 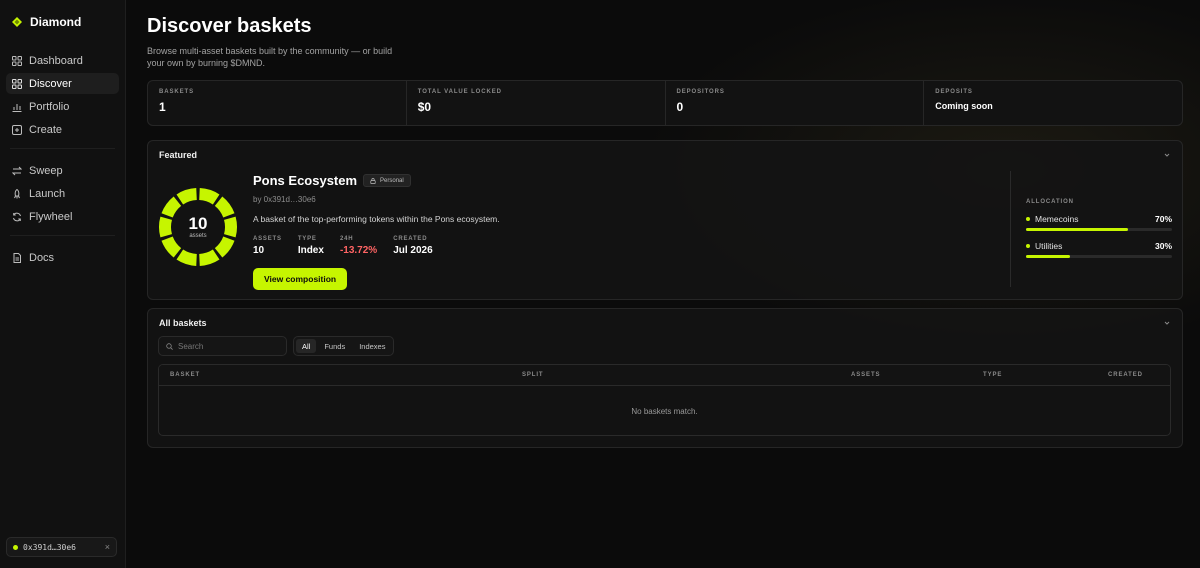 I want to click on sidebar-item-docs: Docs, so click(x=62, y=257).